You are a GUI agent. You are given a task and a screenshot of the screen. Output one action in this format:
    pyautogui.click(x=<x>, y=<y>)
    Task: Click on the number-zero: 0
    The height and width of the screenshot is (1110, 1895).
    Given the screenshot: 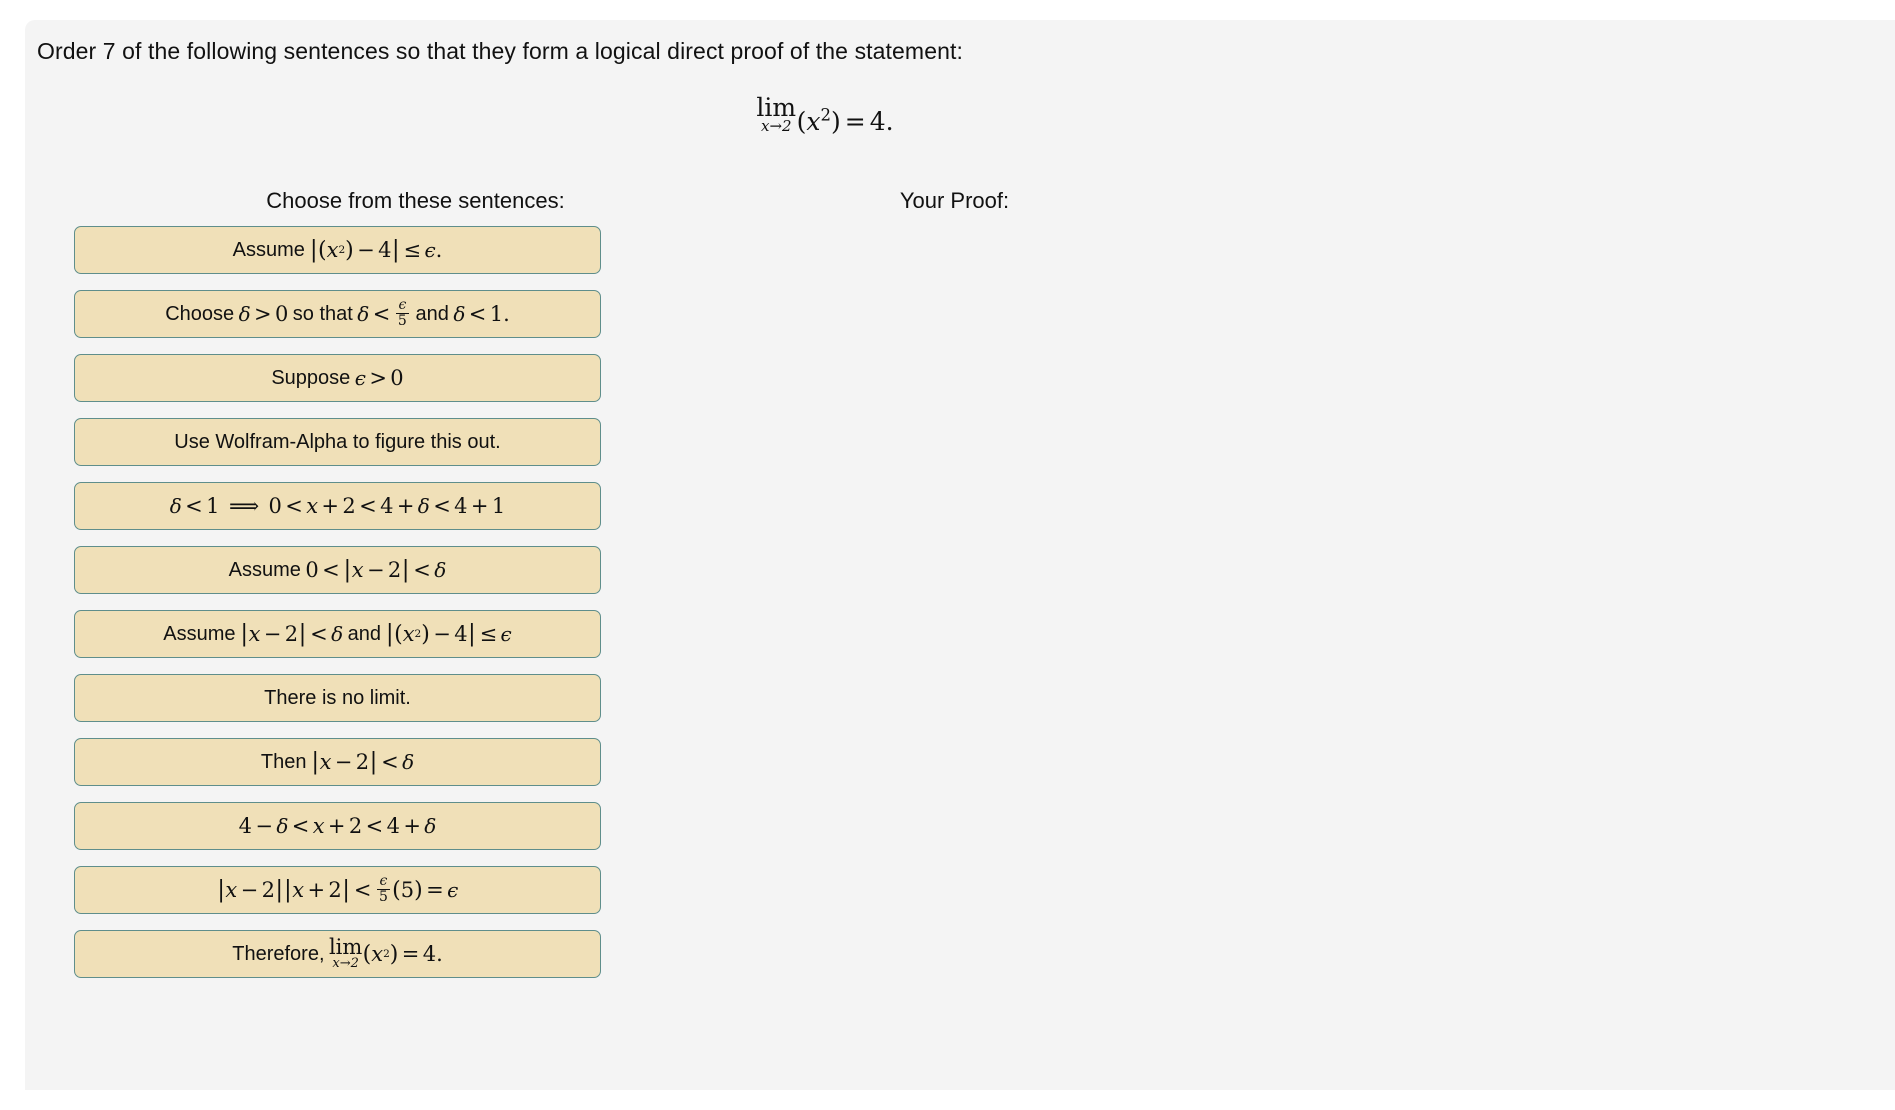 What is the action you would take?
    pyautogui.click(x=397, y=378)
    